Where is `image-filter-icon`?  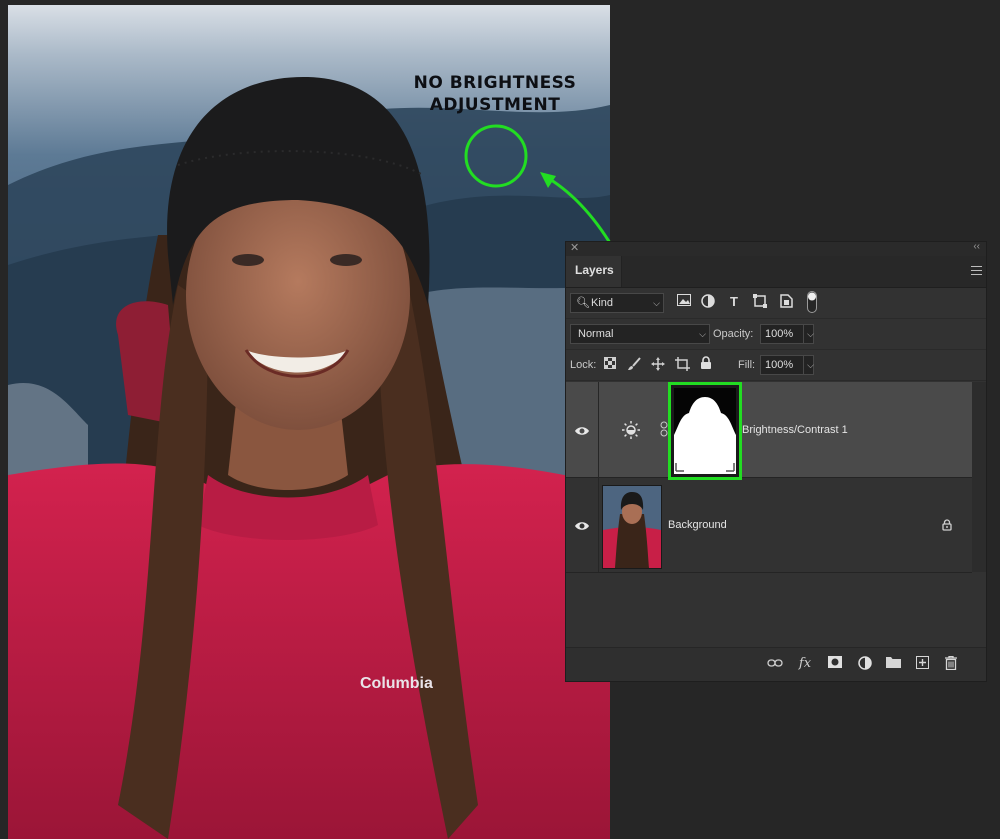
image-filter-icon is located at coordinates (684, 302).